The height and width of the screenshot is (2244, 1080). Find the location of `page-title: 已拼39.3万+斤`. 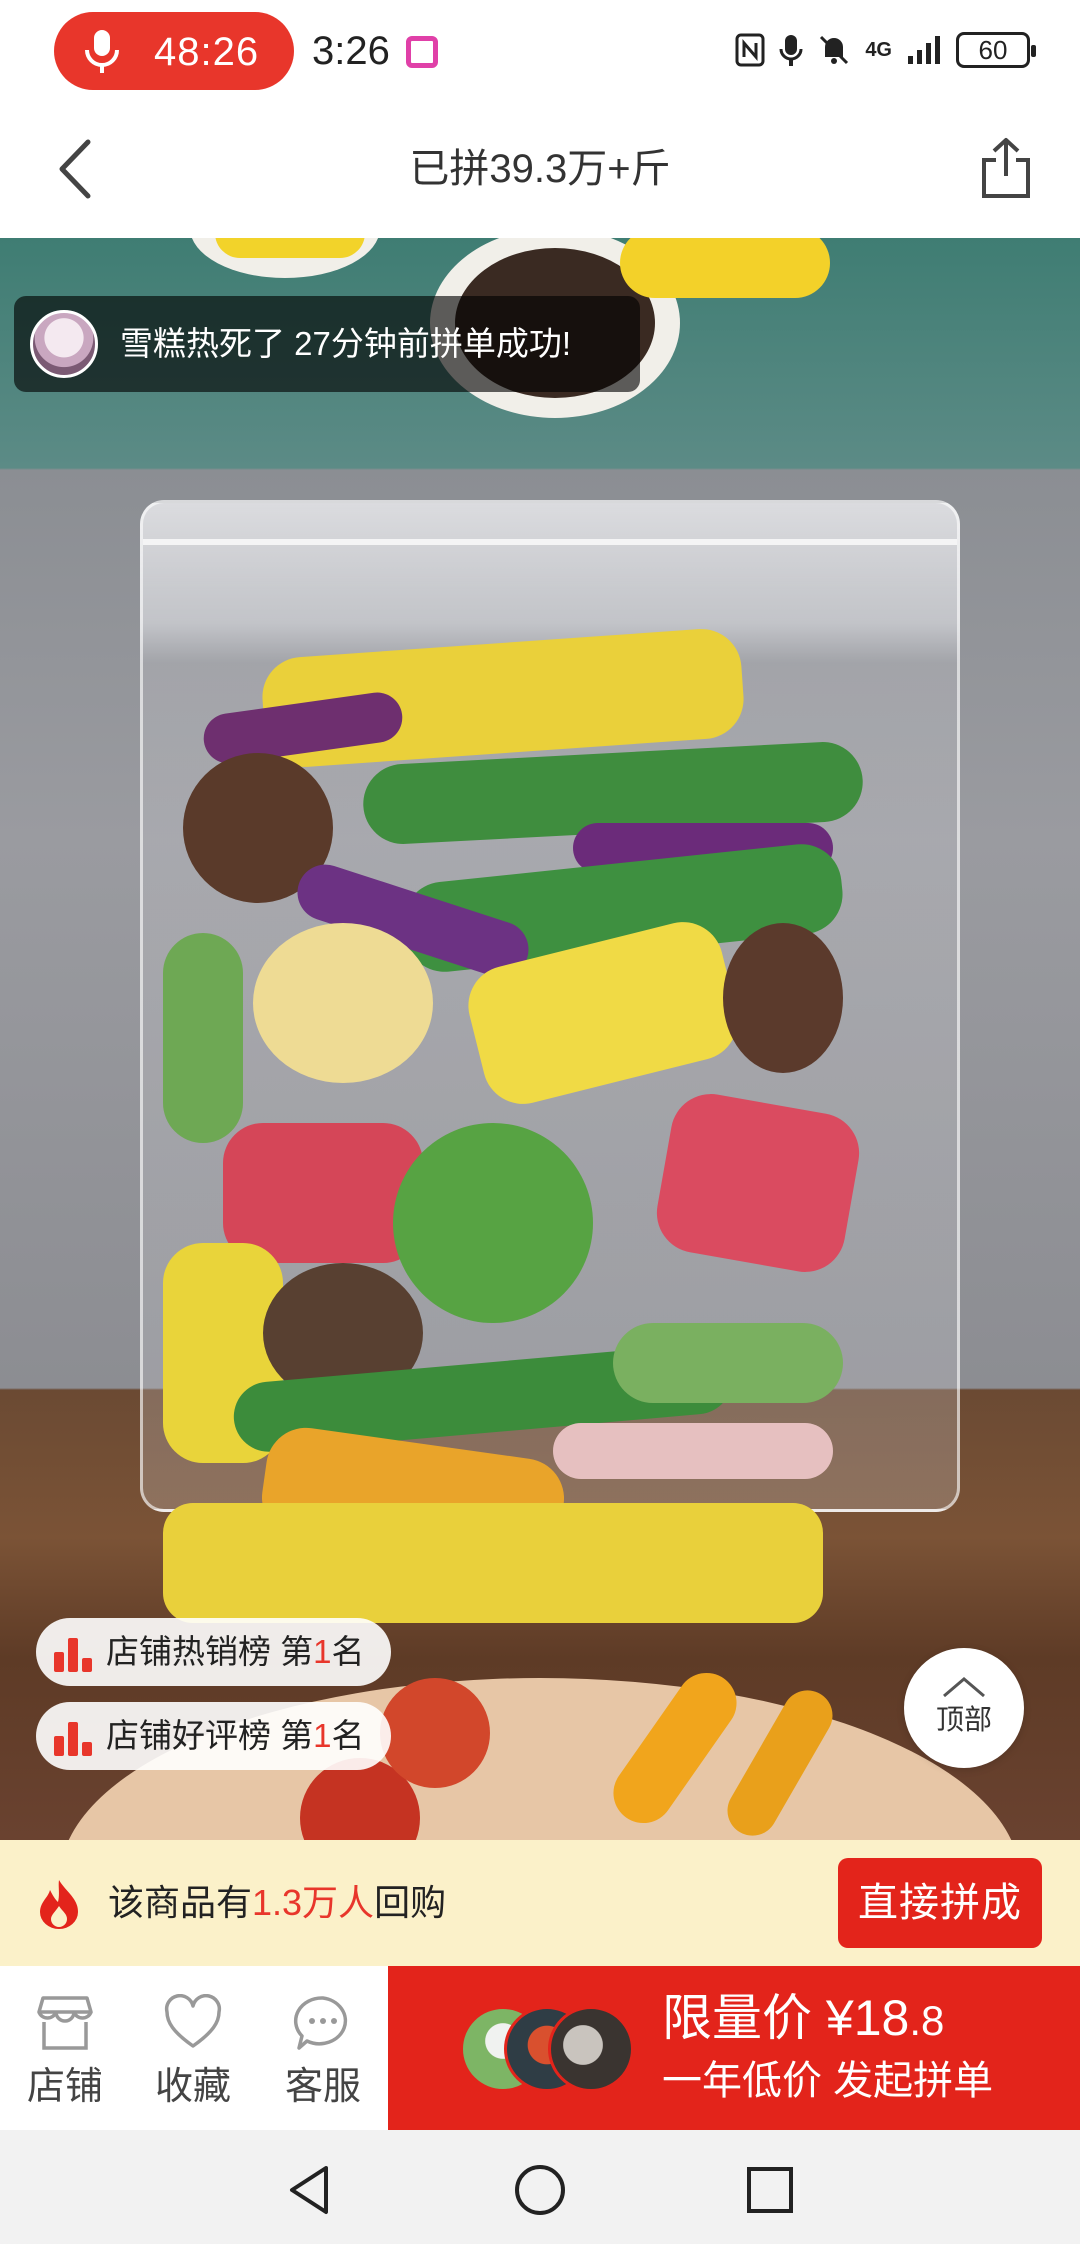

page-title: 已拼39.3万+斤 is located at coordinates (540, 169).